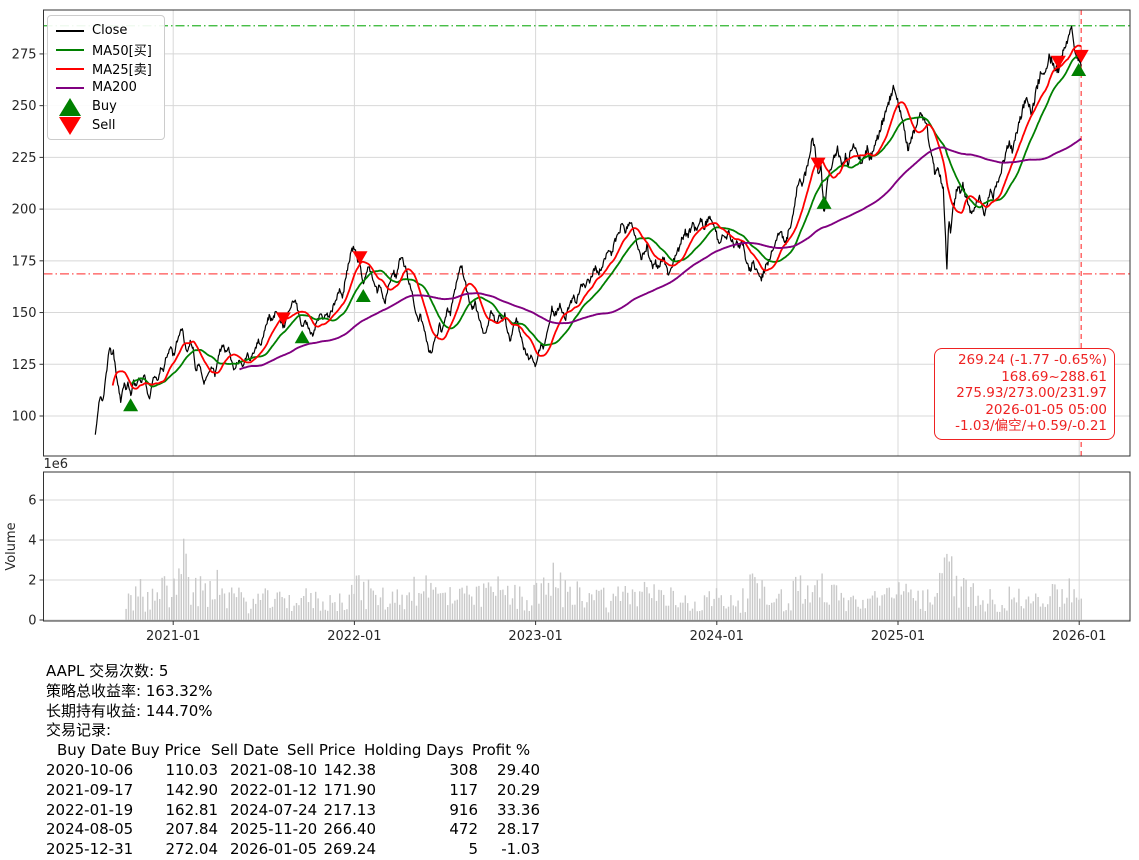 Image resolution: width=1139 pixels, height=860 pixels. What do you see at coordinates (569, 791) in the screenshot?
I see `trade-row: 2021-09-17 142.90 2022-01-12 171.90 117 20.29` at bounding box center [569, 791].